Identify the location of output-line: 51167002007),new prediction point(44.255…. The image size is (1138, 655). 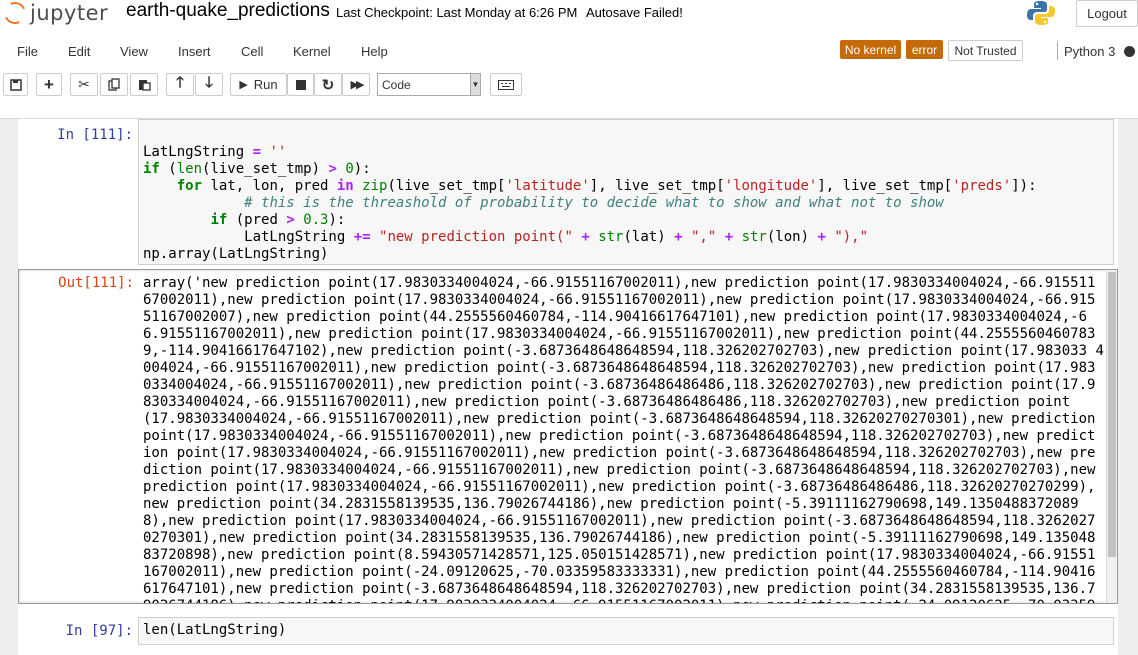
(615, 317).